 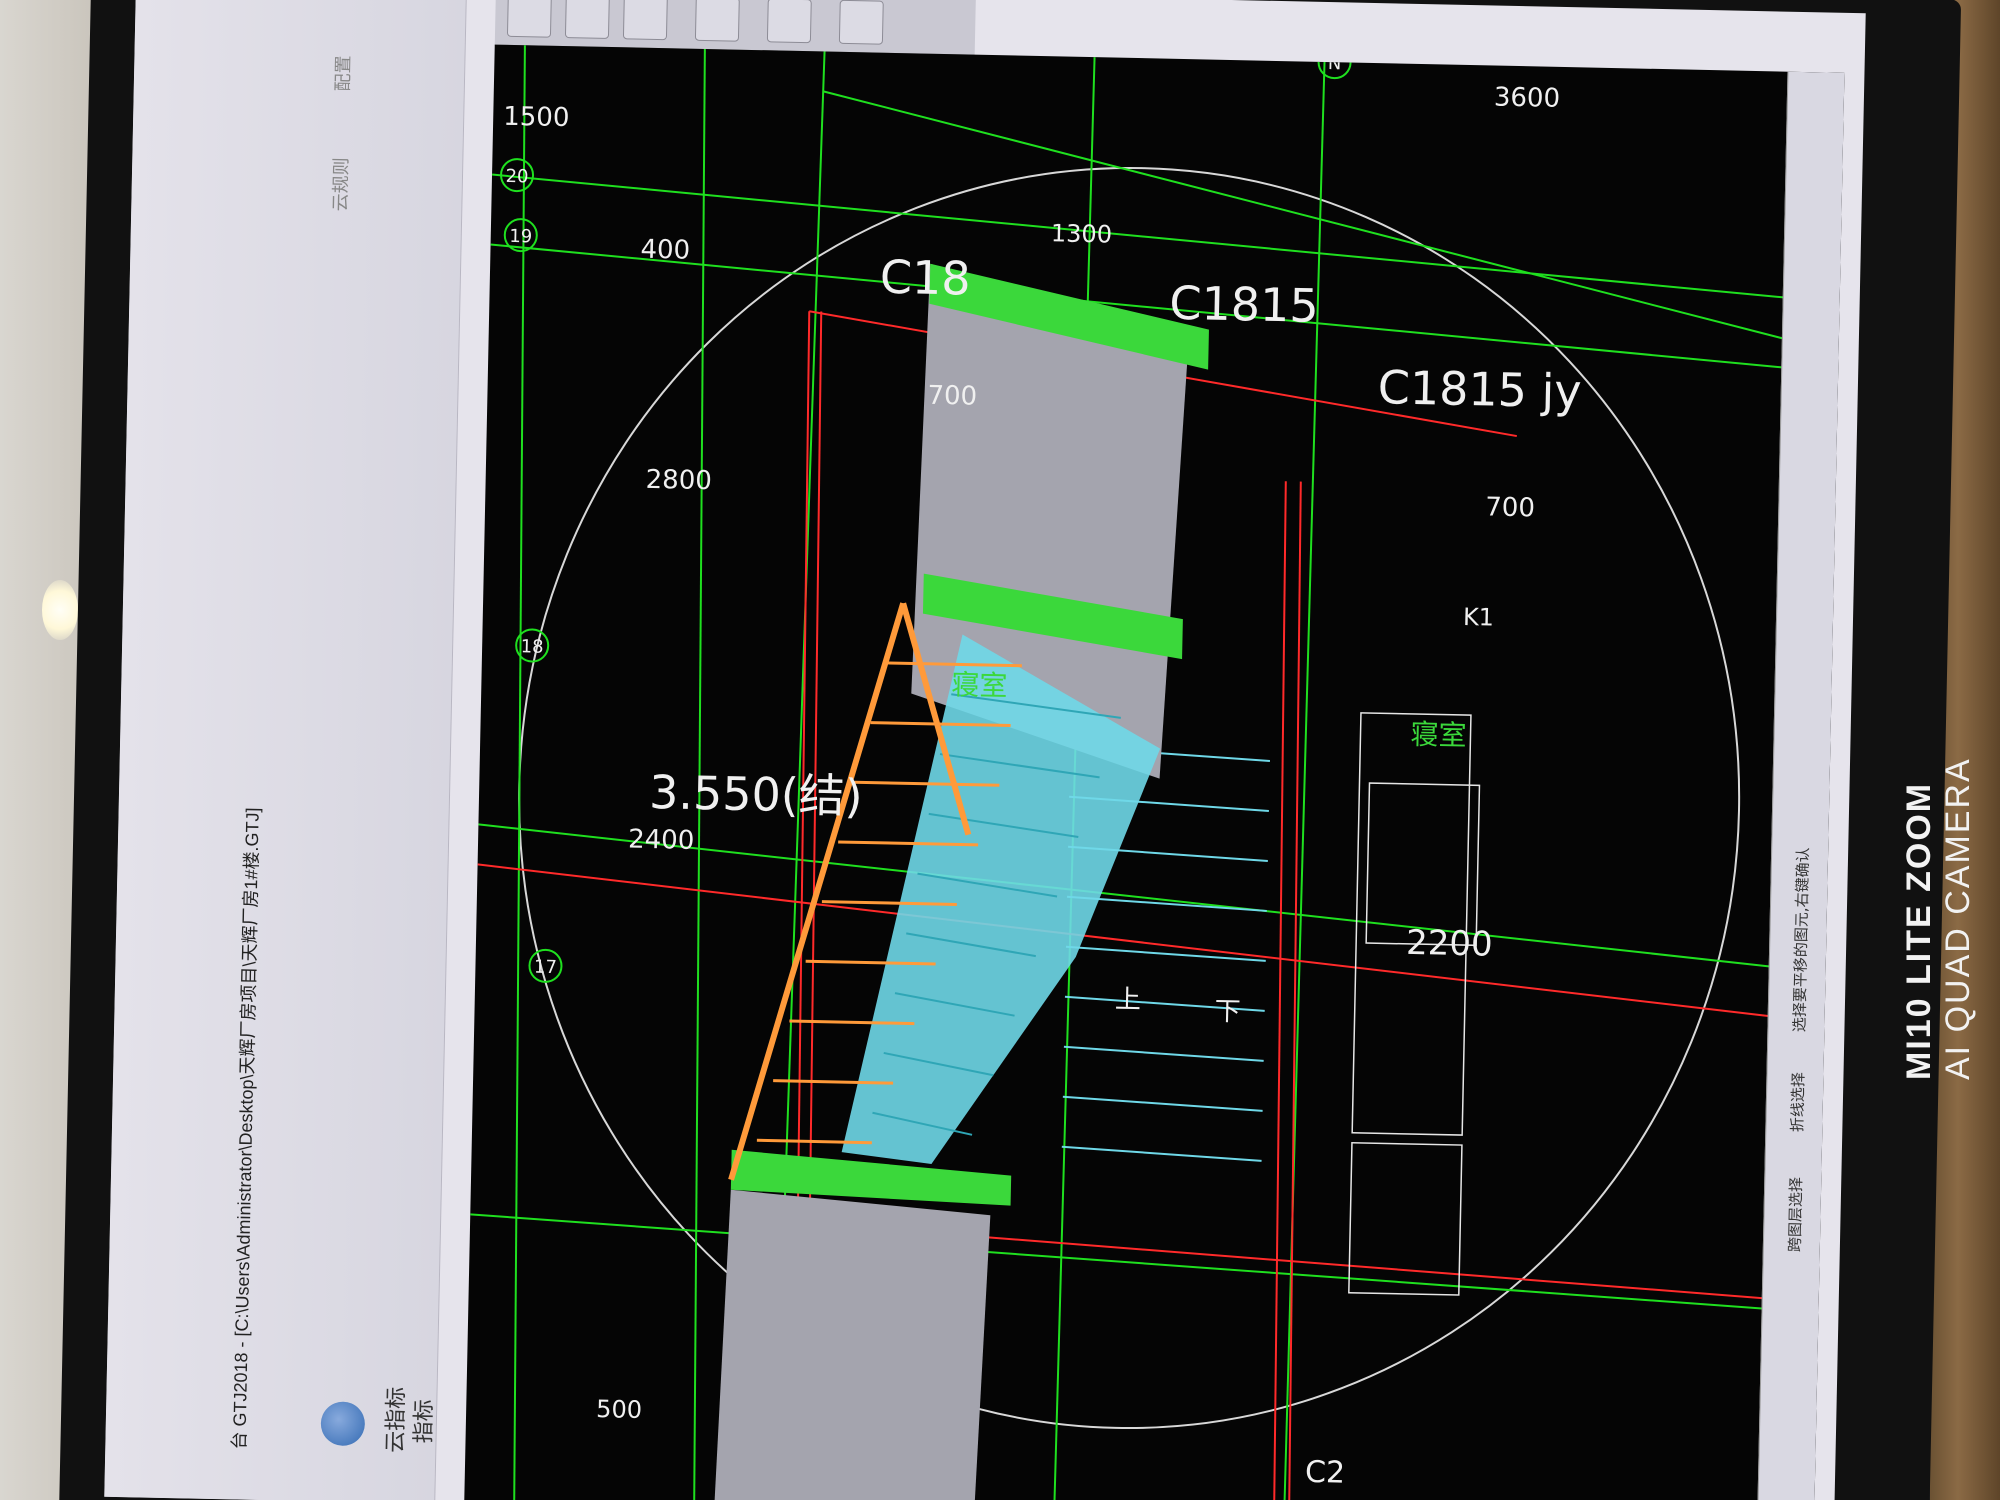 What do you see at coordinates (339, 184) in the screenshot?
I see `panel-top-label: 云规则` at bounding box center [339, 184].